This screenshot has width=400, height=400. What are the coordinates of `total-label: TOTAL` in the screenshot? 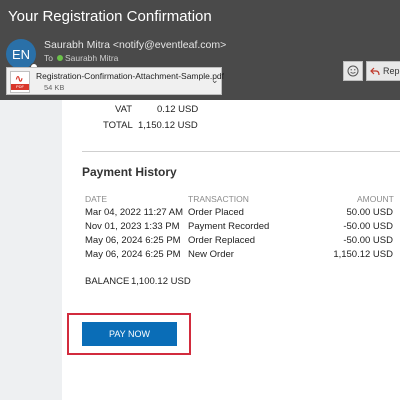 It's located at (118, 125).